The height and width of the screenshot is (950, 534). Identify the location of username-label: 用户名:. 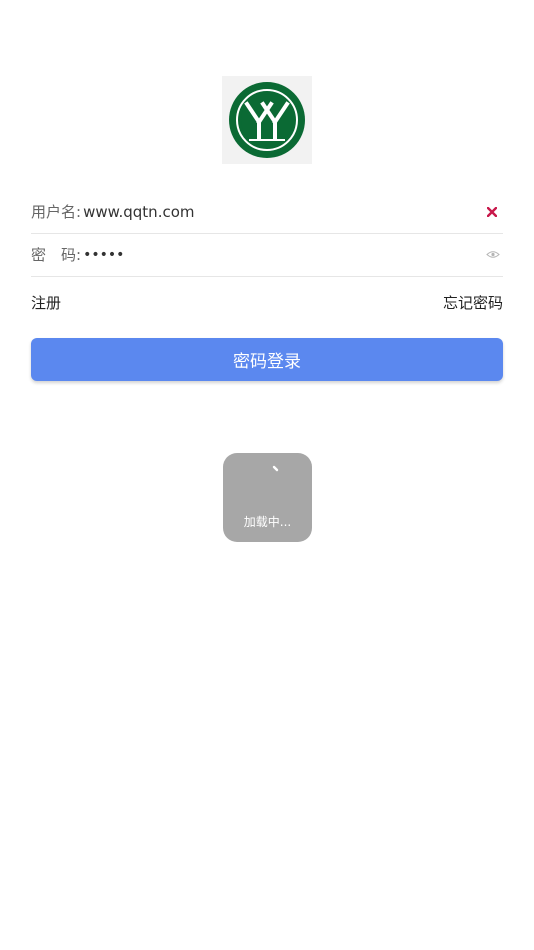
(56, 212).